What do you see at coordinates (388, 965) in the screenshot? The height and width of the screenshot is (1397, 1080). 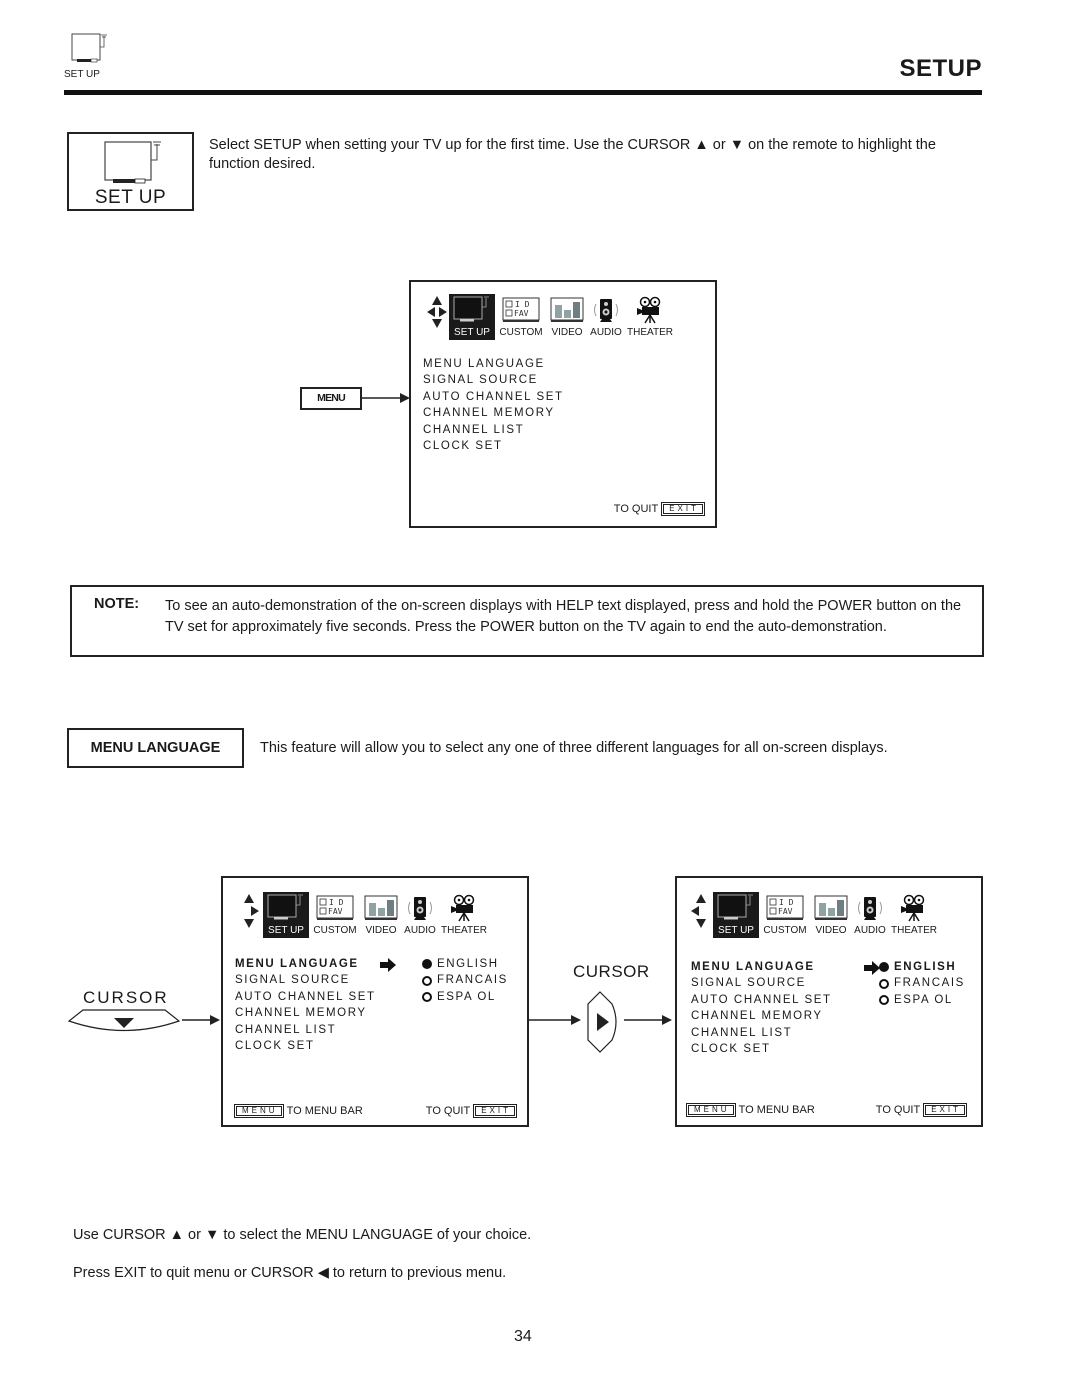 I see `pointer-arrow-icon` at bounding box center [388, 965].